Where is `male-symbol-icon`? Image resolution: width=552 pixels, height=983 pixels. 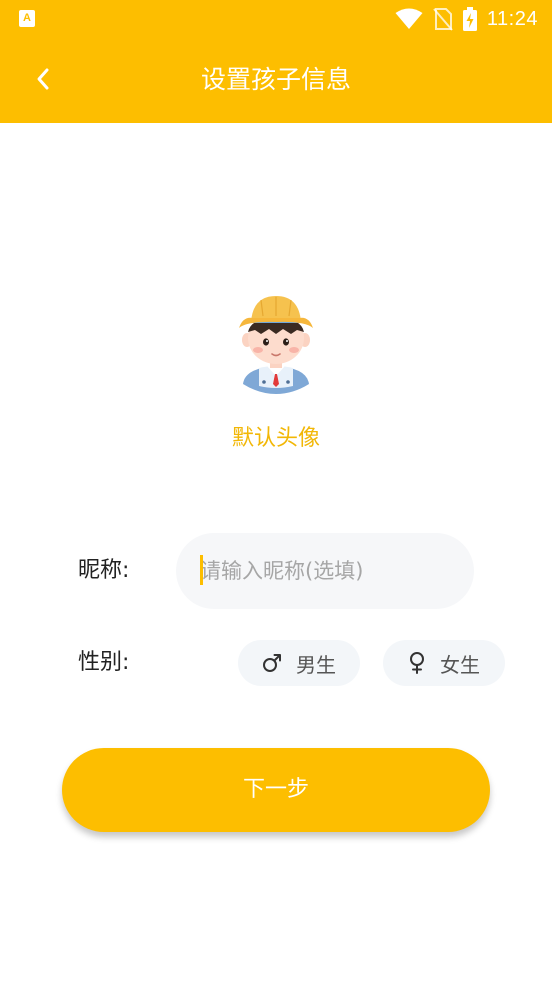
male-symbol-icon is located at coordinates (272, 663).